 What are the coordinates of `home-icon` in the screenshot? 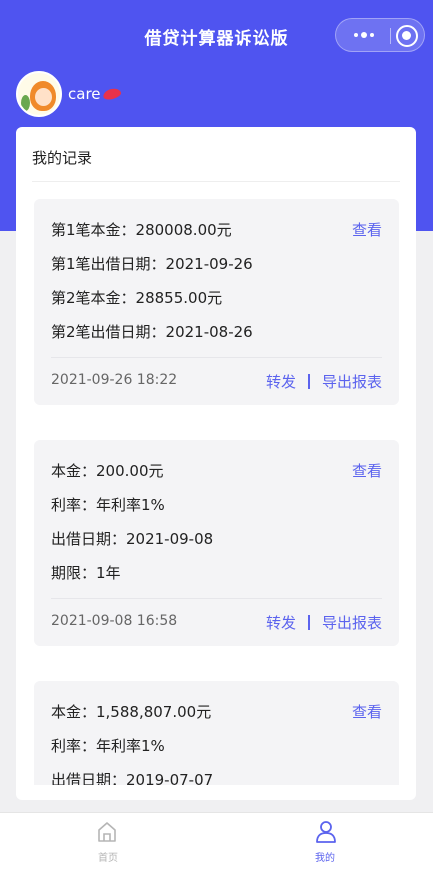 It's located at (107, 832).